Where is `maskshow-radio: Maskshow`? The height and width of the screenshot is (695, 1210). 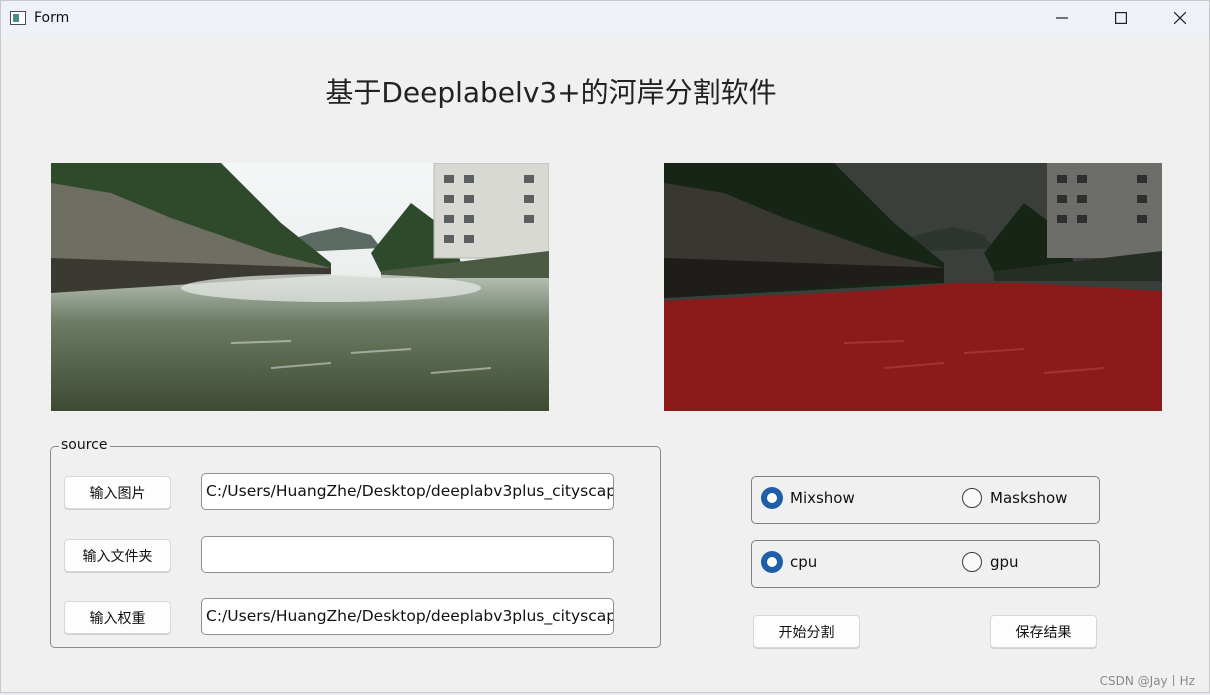
maskshow-radio: Maskshow is located at coordinates (1014, 498).